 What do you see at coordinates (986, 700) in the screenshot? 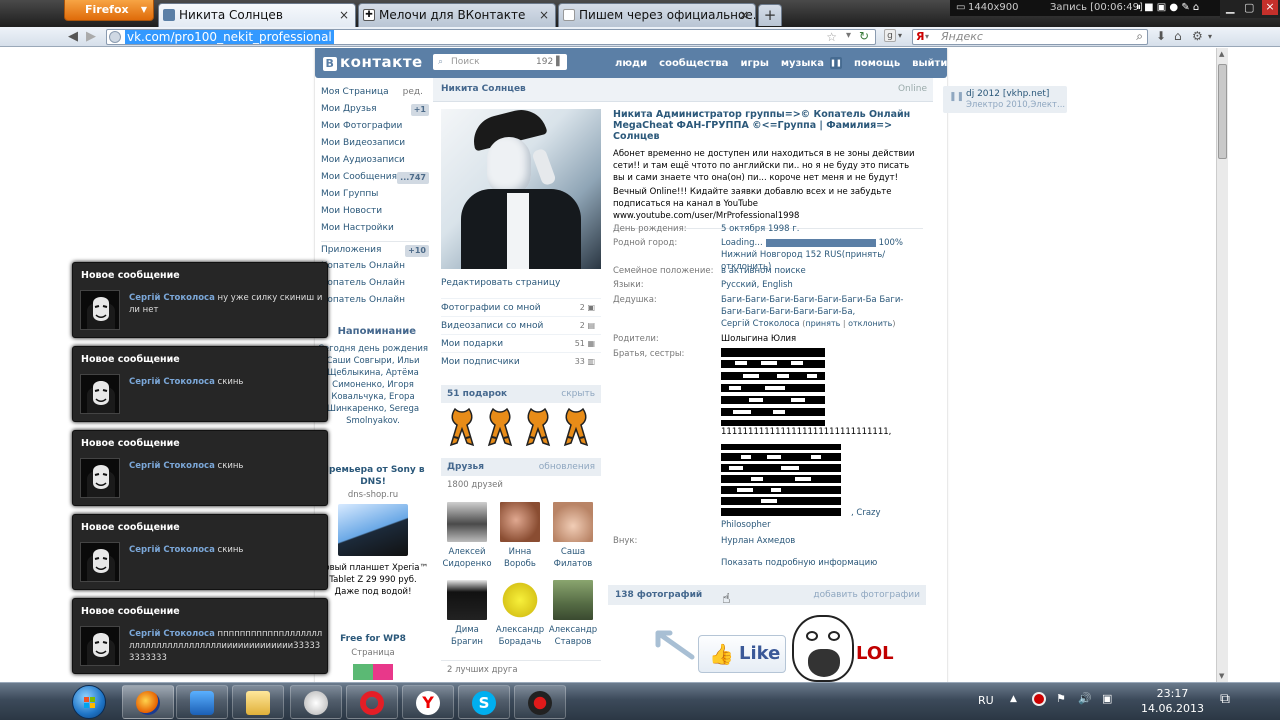
I see `language-indicator: RU` at bounding box center [986, 700].